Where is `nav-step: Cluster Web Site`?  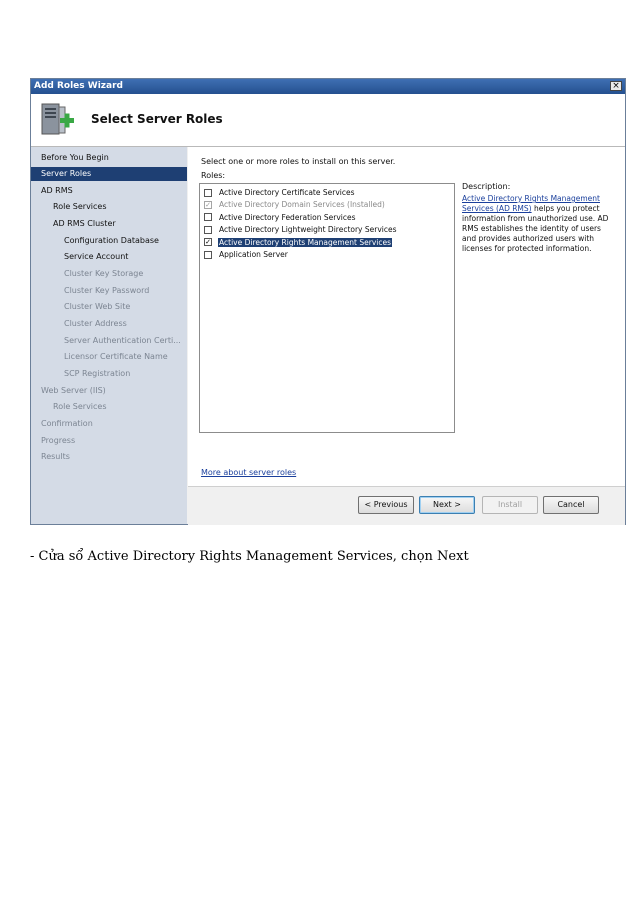
nav-step: Cluster Web Site is located at coordinates (109, 307).